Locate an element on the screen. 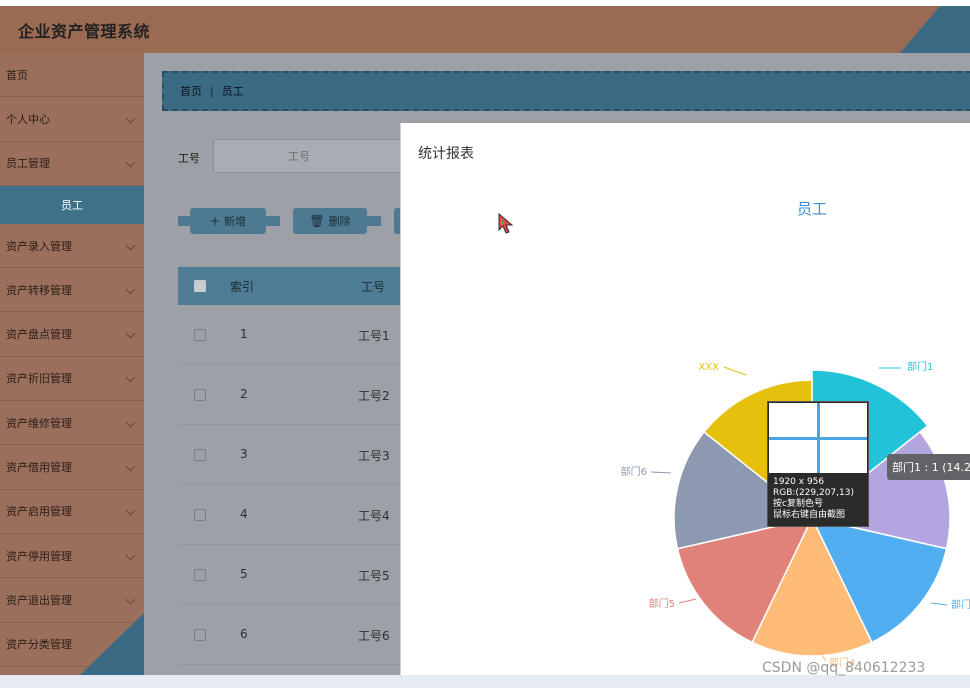 The image size is (970, 688). table-row: 3 工号3 is located at coordinates (293, 455).